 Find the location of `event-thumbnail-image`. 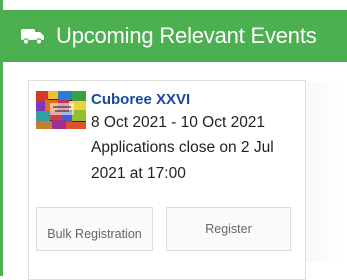

event-thumbnail-image is located at coordinates (61, 110).